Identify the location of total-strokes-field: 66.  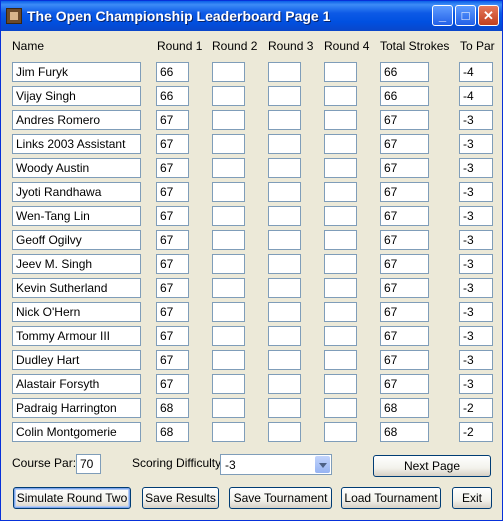
(404, 72).